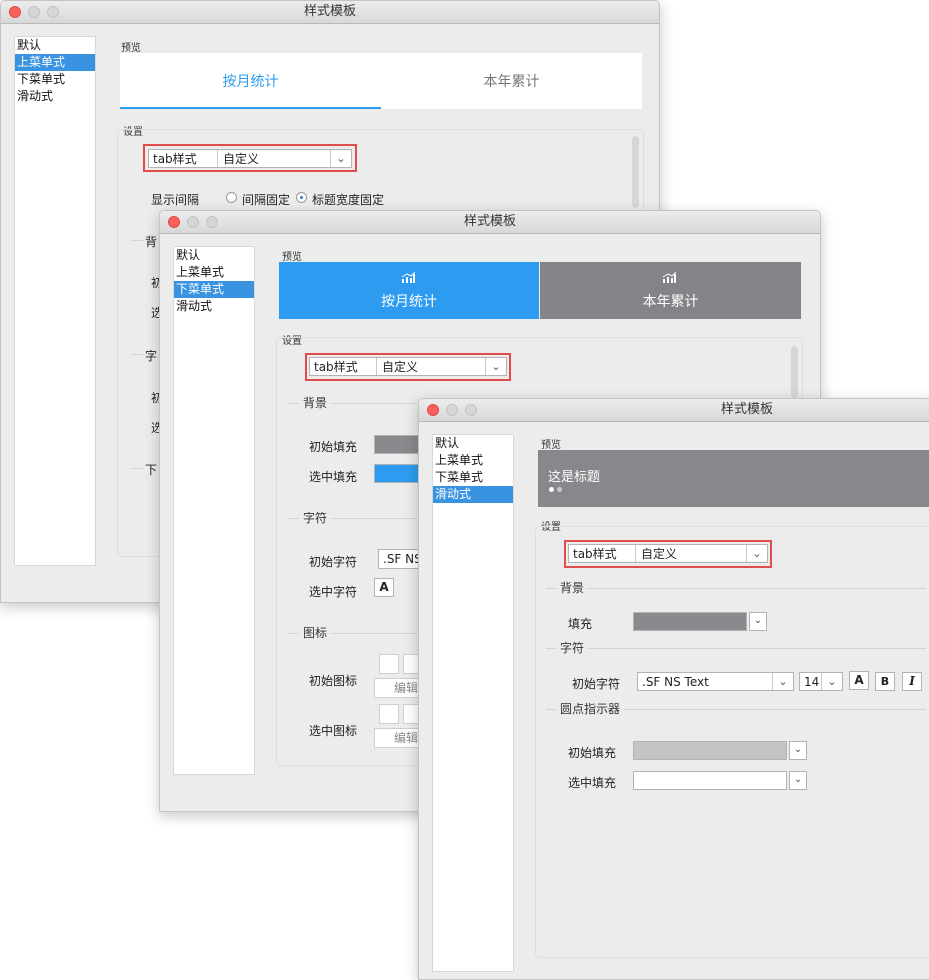 Image resolution: width=929 pixels, height=980 pixels. I want to click on preview-tabs: 按月统计 本年累计, so click(381, 81).